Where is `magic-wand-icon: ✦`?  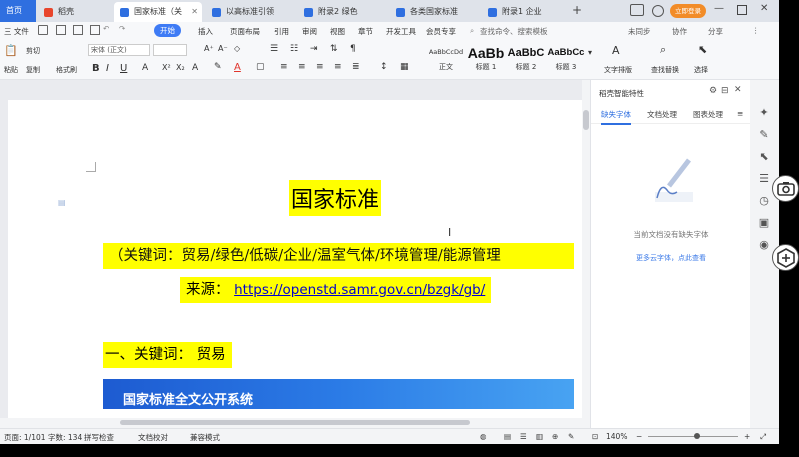
magic-wand-icon: ✦ is located at coordinates (764, 113).